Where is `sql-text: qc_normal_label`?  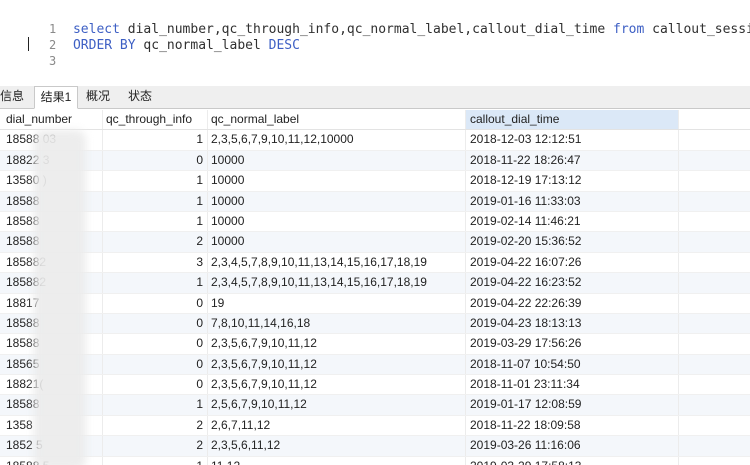 sql-text: qc_normal_label is located at coordinates (202, 45).